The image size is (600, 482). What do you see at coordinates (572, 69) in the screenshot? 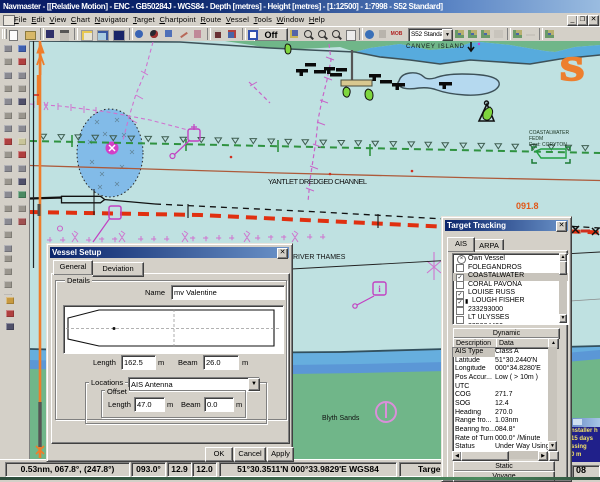
I see `svg-text: S` at bounding box center [572, 69].